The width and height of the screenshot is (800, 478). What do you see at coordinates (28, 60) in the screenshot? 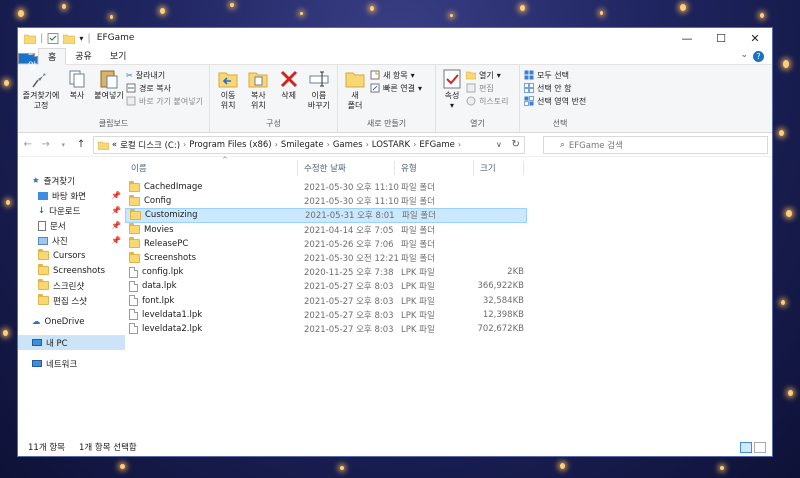
I see `tab-file: 파일` at bounding box center [28, 60].